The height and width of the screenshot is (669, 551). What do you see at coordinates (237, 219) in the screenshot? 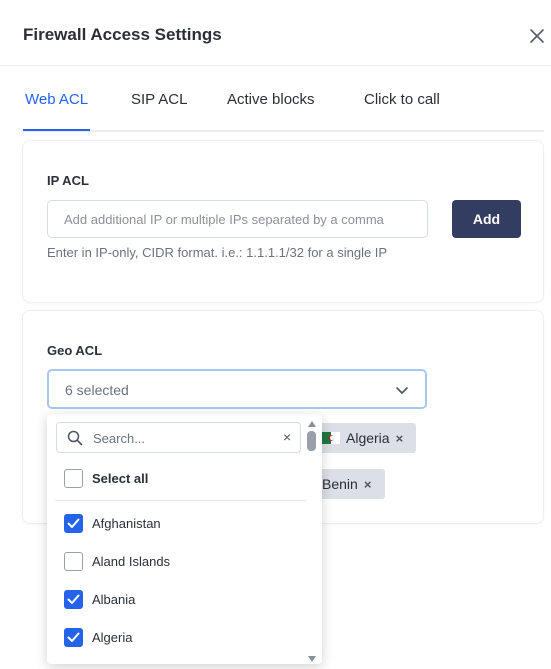
I see `ip-input` at bounding box center [237, 219].